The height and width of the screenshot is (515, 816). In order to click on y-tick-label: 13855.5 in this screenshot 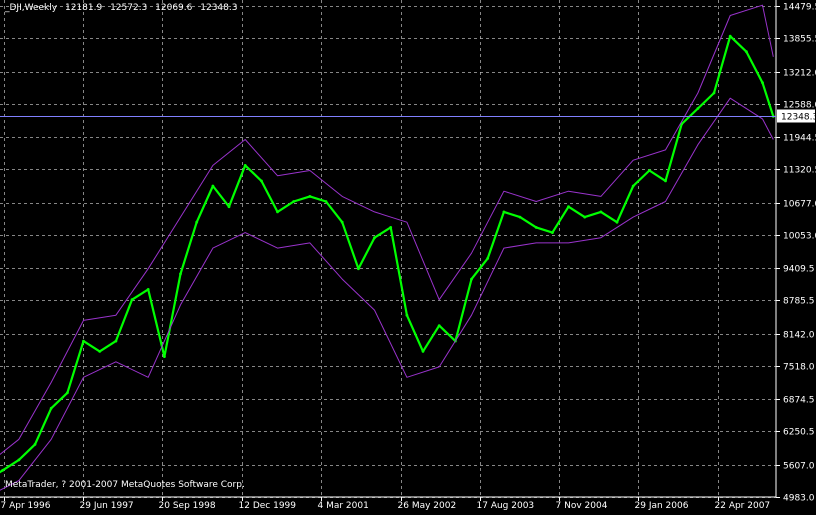, I will do `click(799, 40)`.